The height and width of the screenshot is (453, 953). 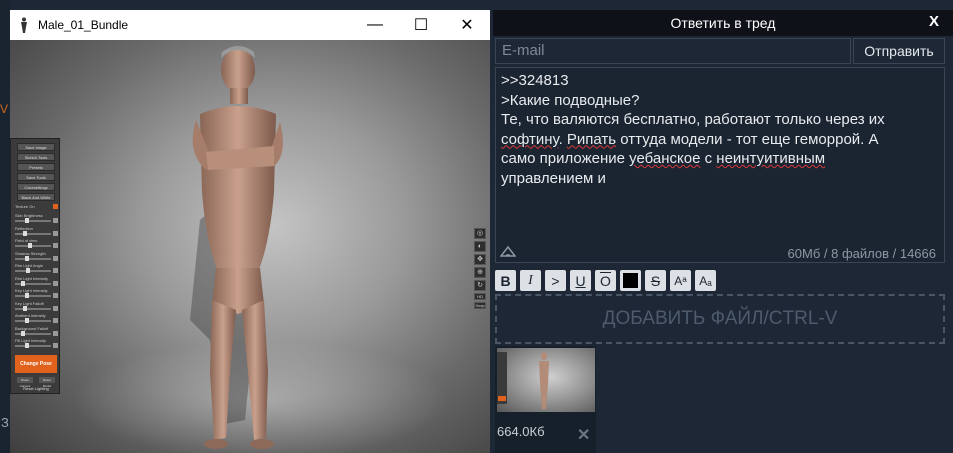 I want to click on texture-toggle, so click(x=55, y=206).